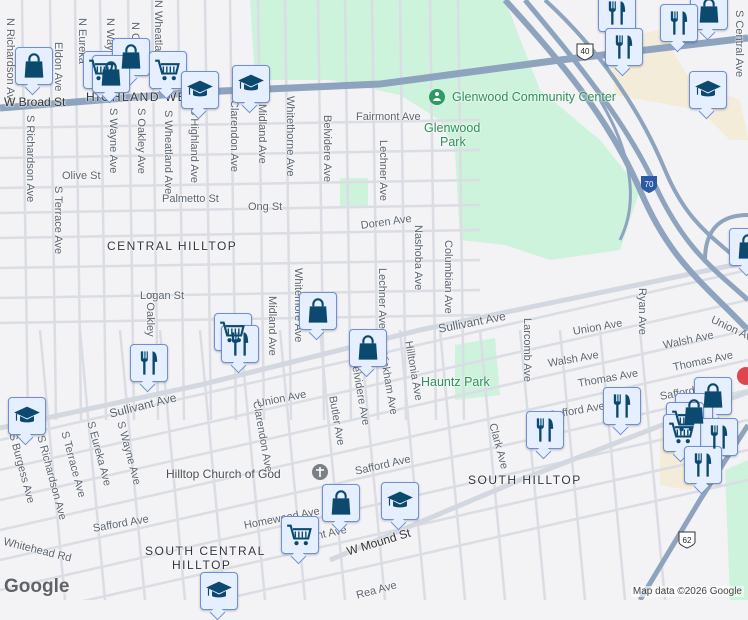 Image resolution: width=748 pixels, height=620 pixels. I want to click on street-label: S Central Ave, so click(739, 44).